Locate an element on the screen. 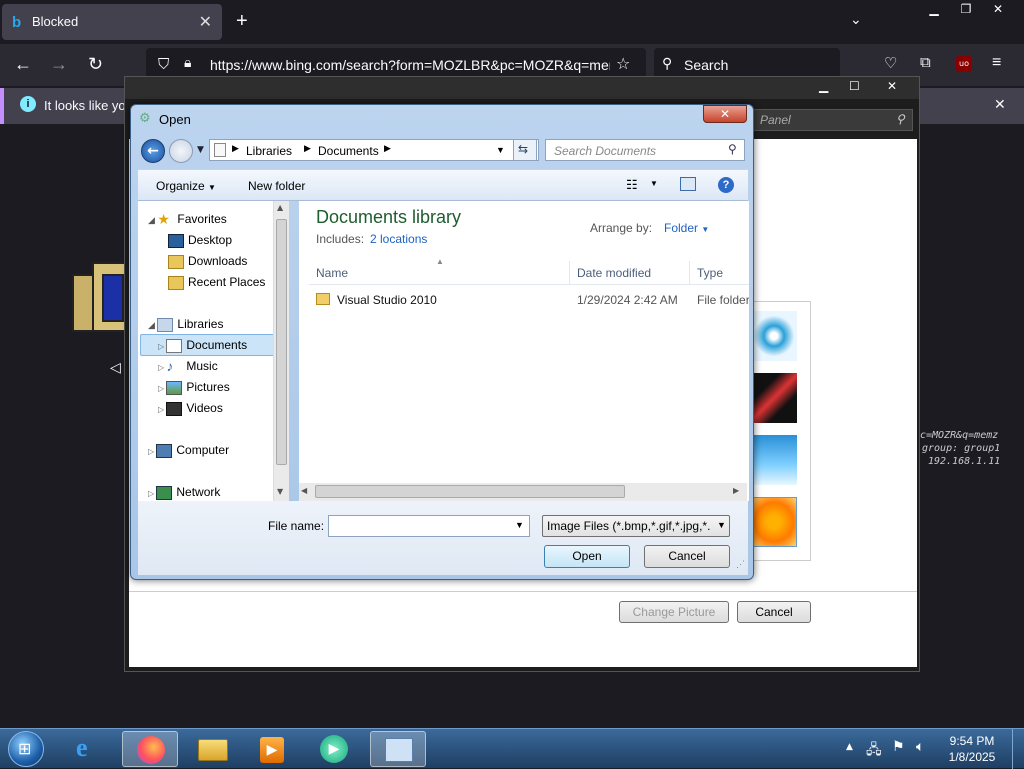 The height and width of the screenshot is (769, 1024). reload-icon: ↻ is located at coordinates (95, 64).